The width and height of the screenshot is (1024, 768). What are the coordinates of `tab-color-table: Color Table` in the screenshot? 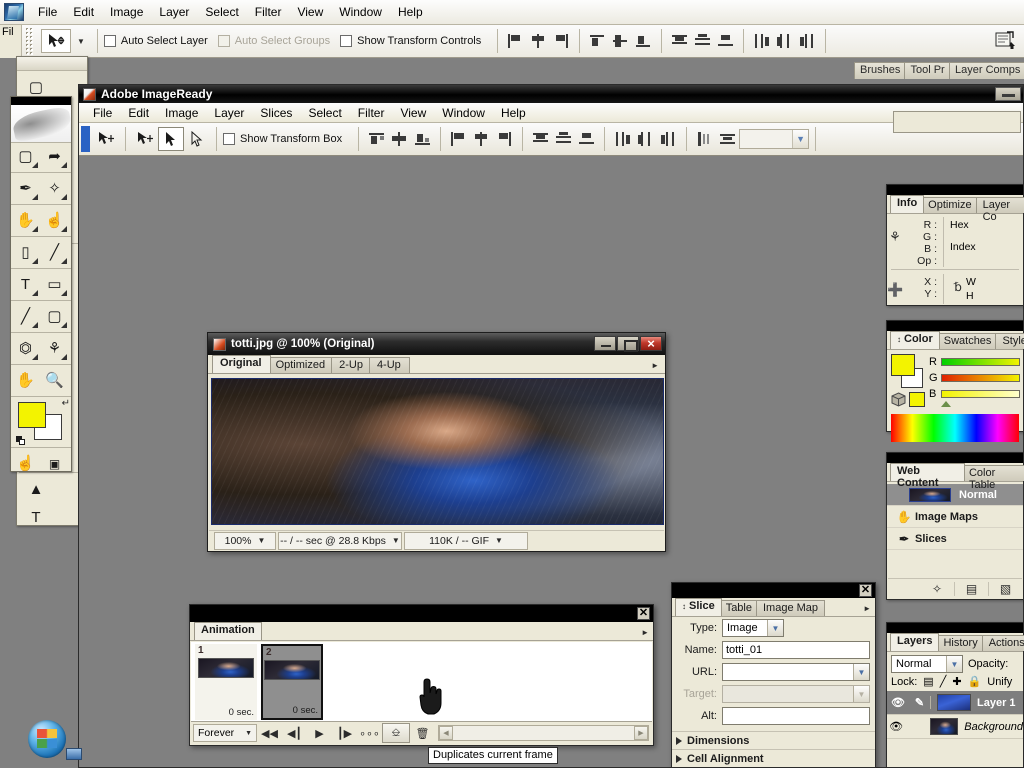 It's located at (992, 478).